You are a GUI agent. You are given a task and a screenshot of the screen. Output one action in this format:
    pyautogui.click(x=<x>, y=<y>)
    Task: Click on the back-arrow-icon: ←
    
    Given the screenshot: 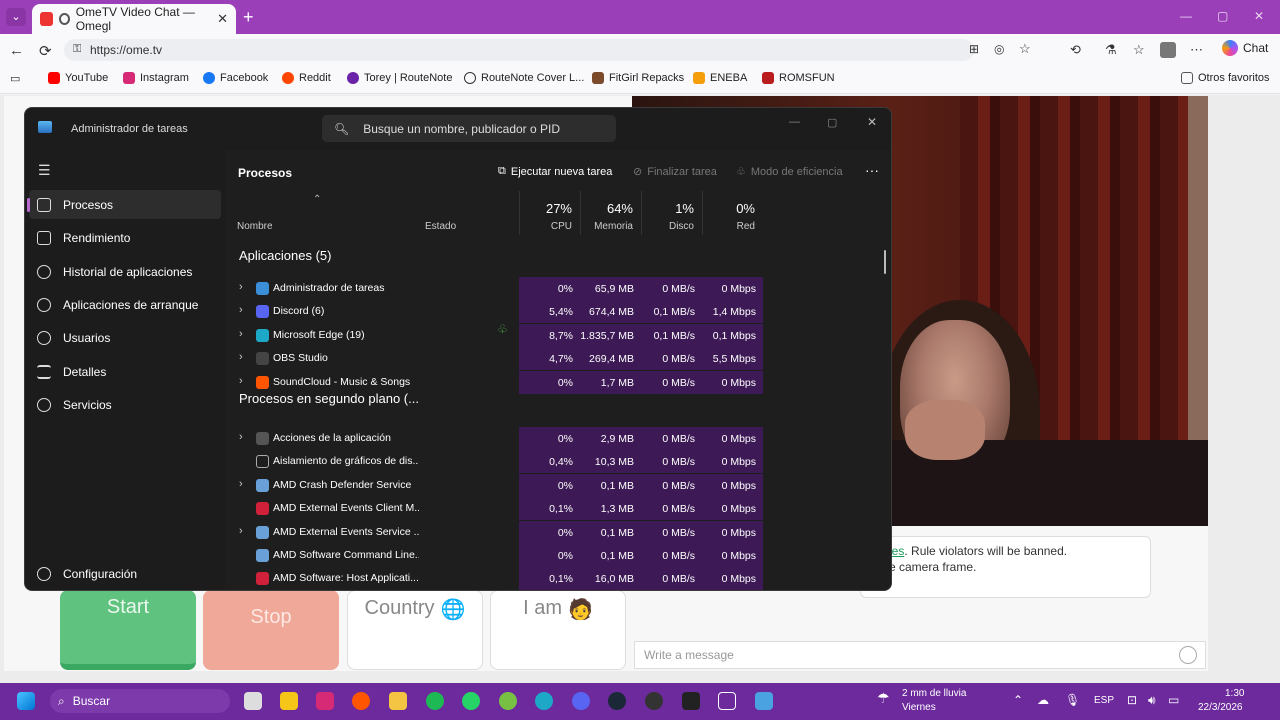 What is the action you would take?
    pyautogui.click(x=16, y=50)
    